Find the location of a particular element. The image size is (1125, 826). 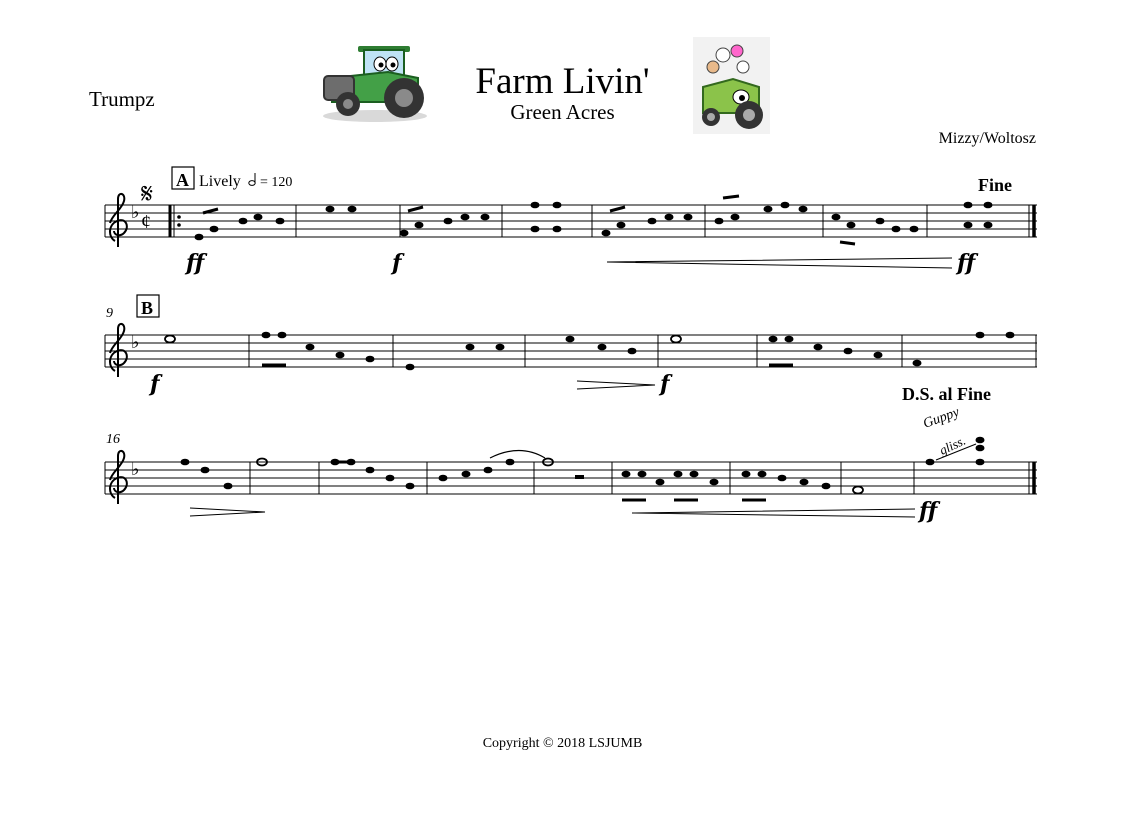

tempo-text: Lively is located at coordinates (220, 181).